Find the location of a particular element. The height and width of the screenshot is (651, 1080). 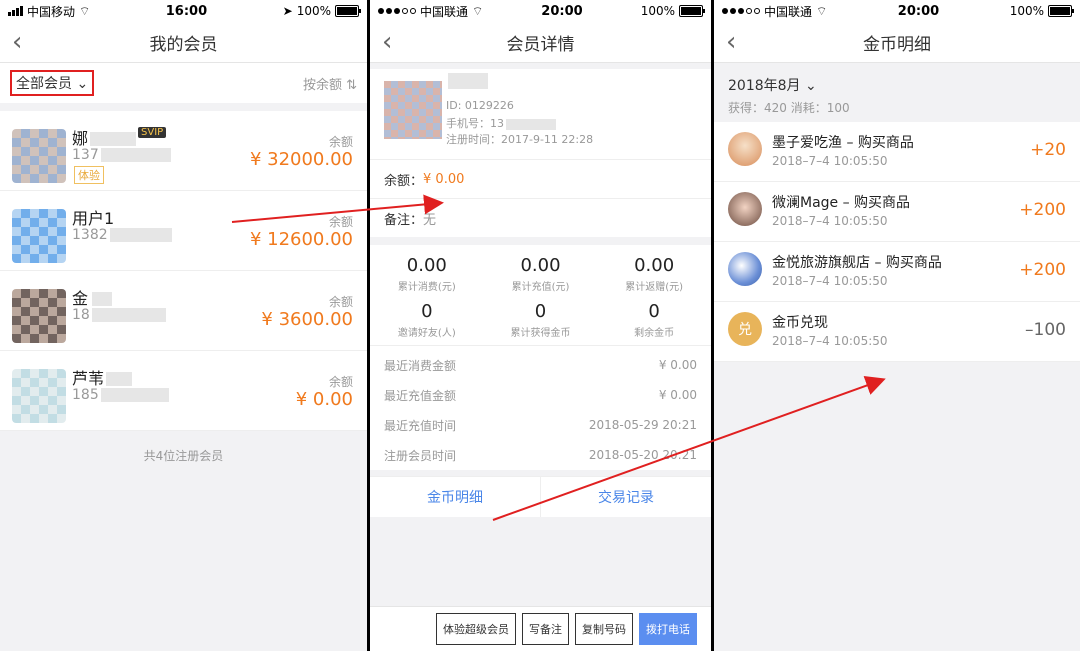

member-row: 用户1 1382 余额 ¥ 12600.00 is located at coordinates (183, 231).